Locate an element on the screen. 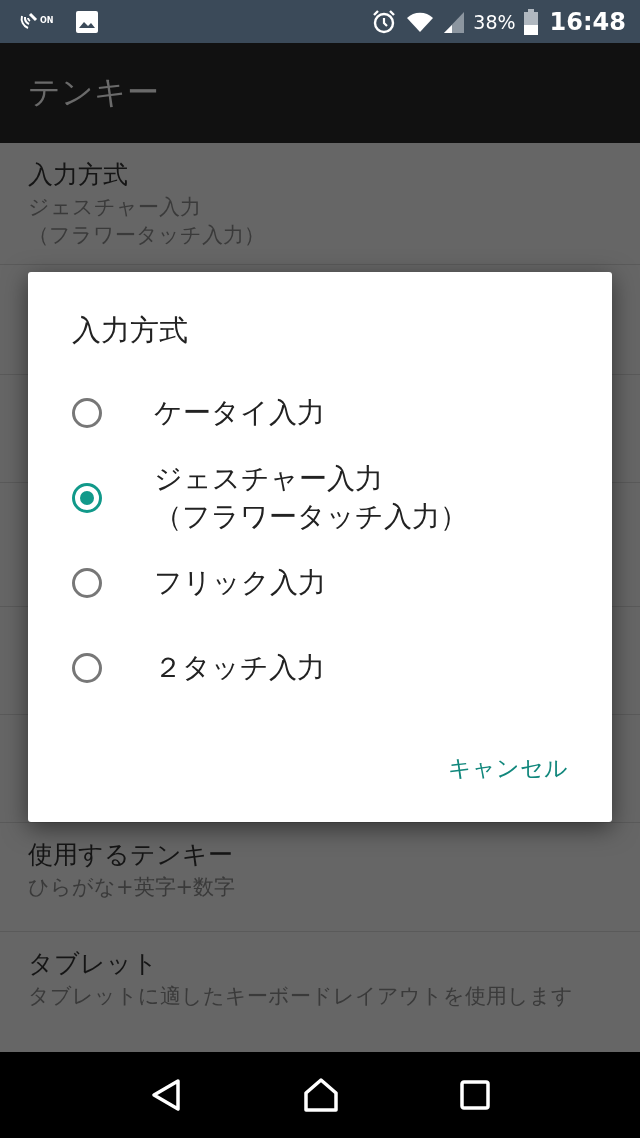 The height and width of the screenshot is (1138, 640). battery-icon is located at coordinates (530, 21).